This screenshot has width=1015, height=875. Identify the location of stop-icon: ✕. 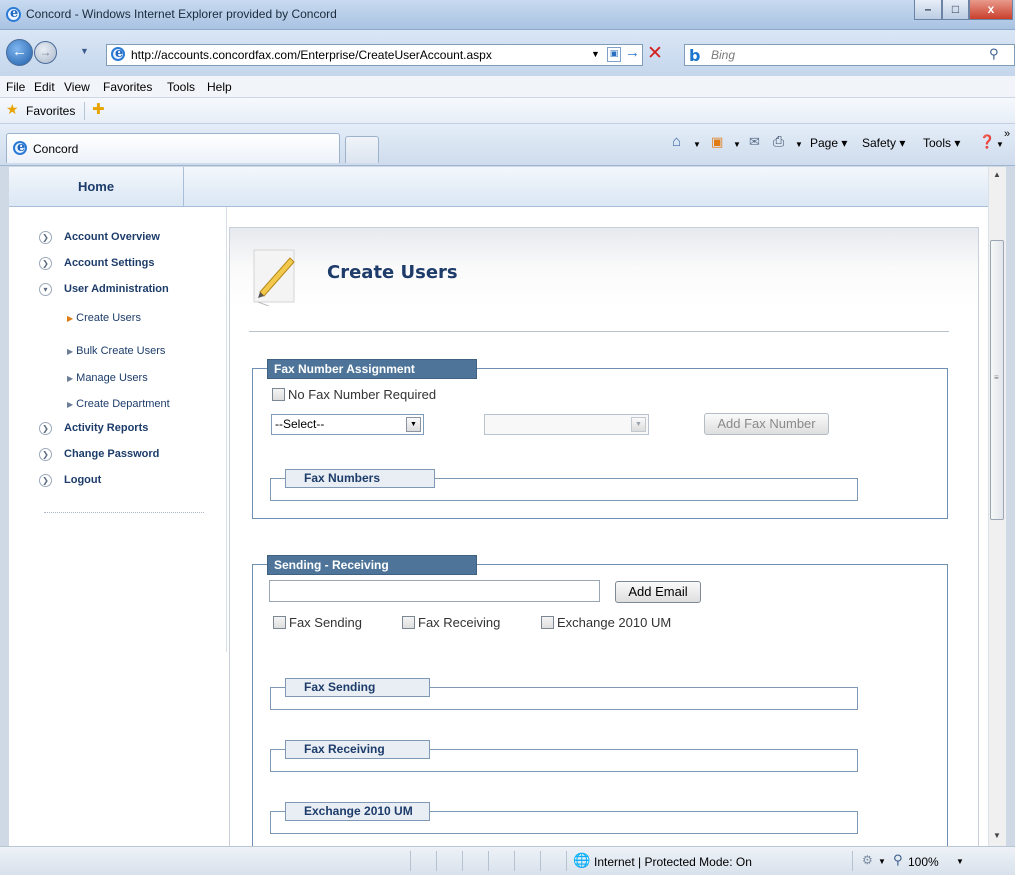
(655, 53).